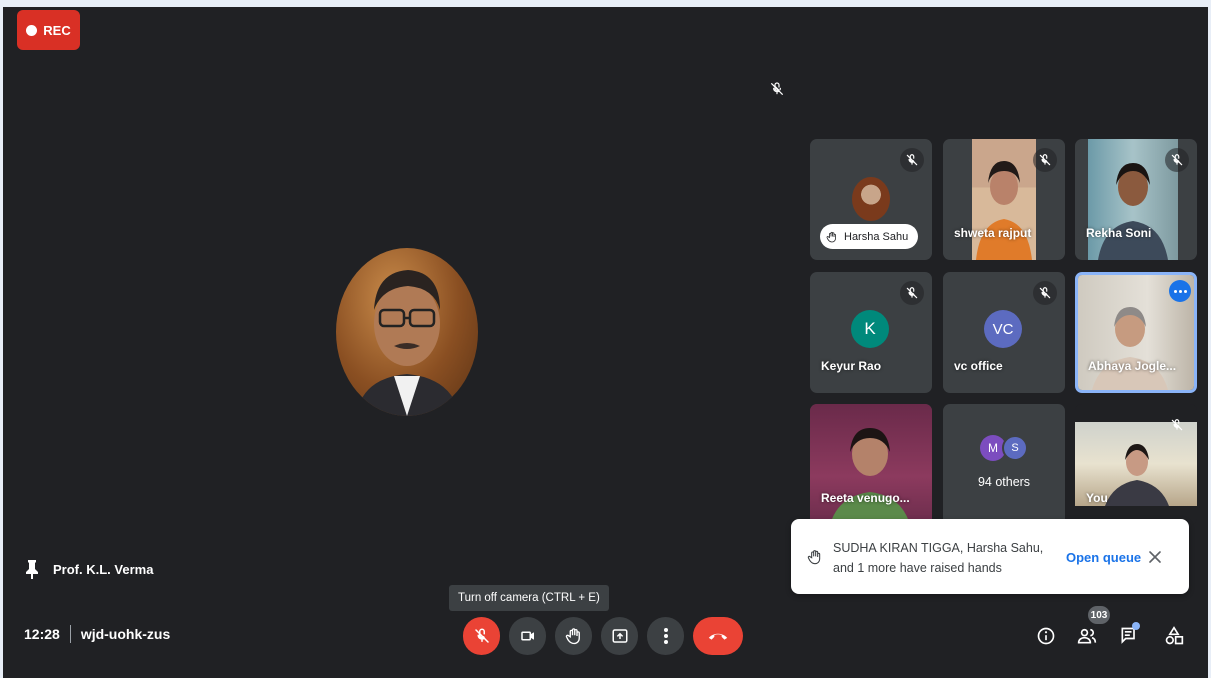  Describe the element at coordinates (1015, 448) in the screenshot. I see `avatar: S` at that location.